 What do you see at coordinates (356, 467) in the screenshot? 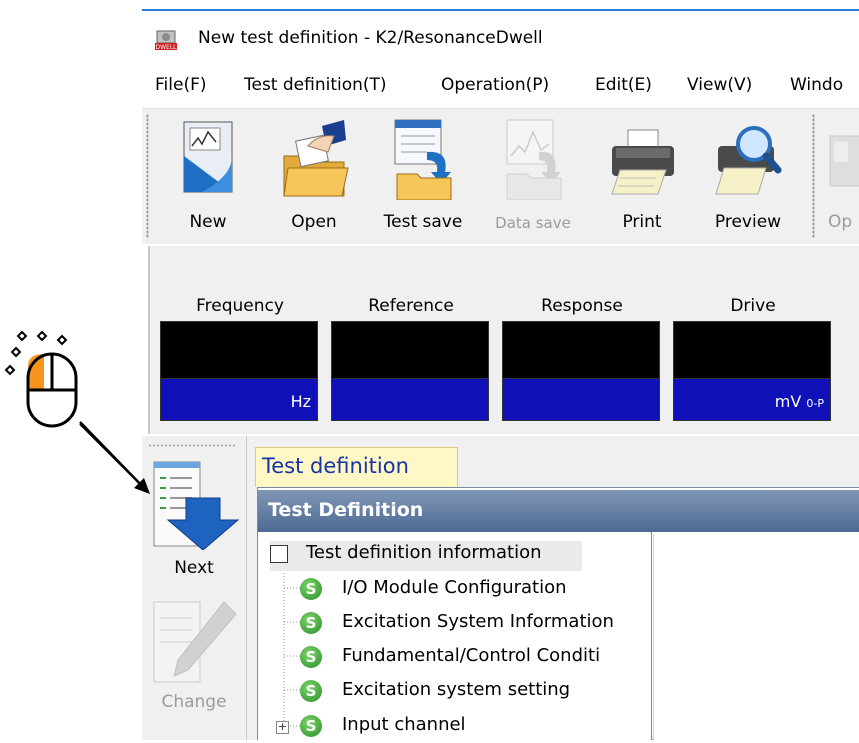
I see `tab-test-definition: Test definition` at bounding box center [356, 467].